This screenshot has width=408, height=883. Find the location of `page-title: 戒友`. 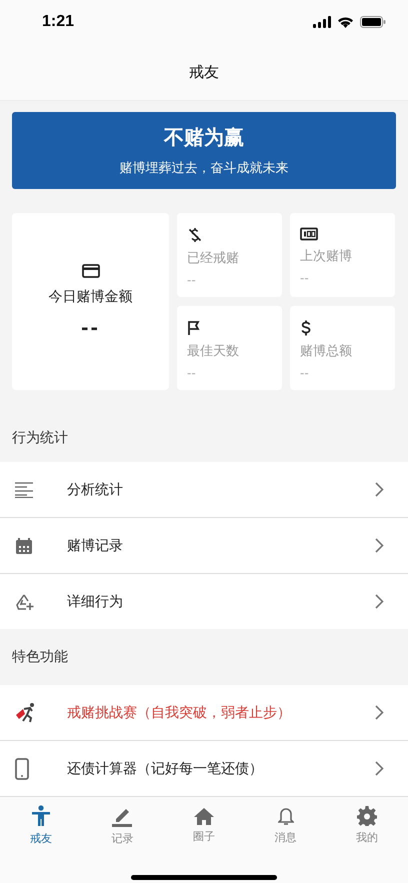

page-title: 戒友 is located at coordinates (204, 72).